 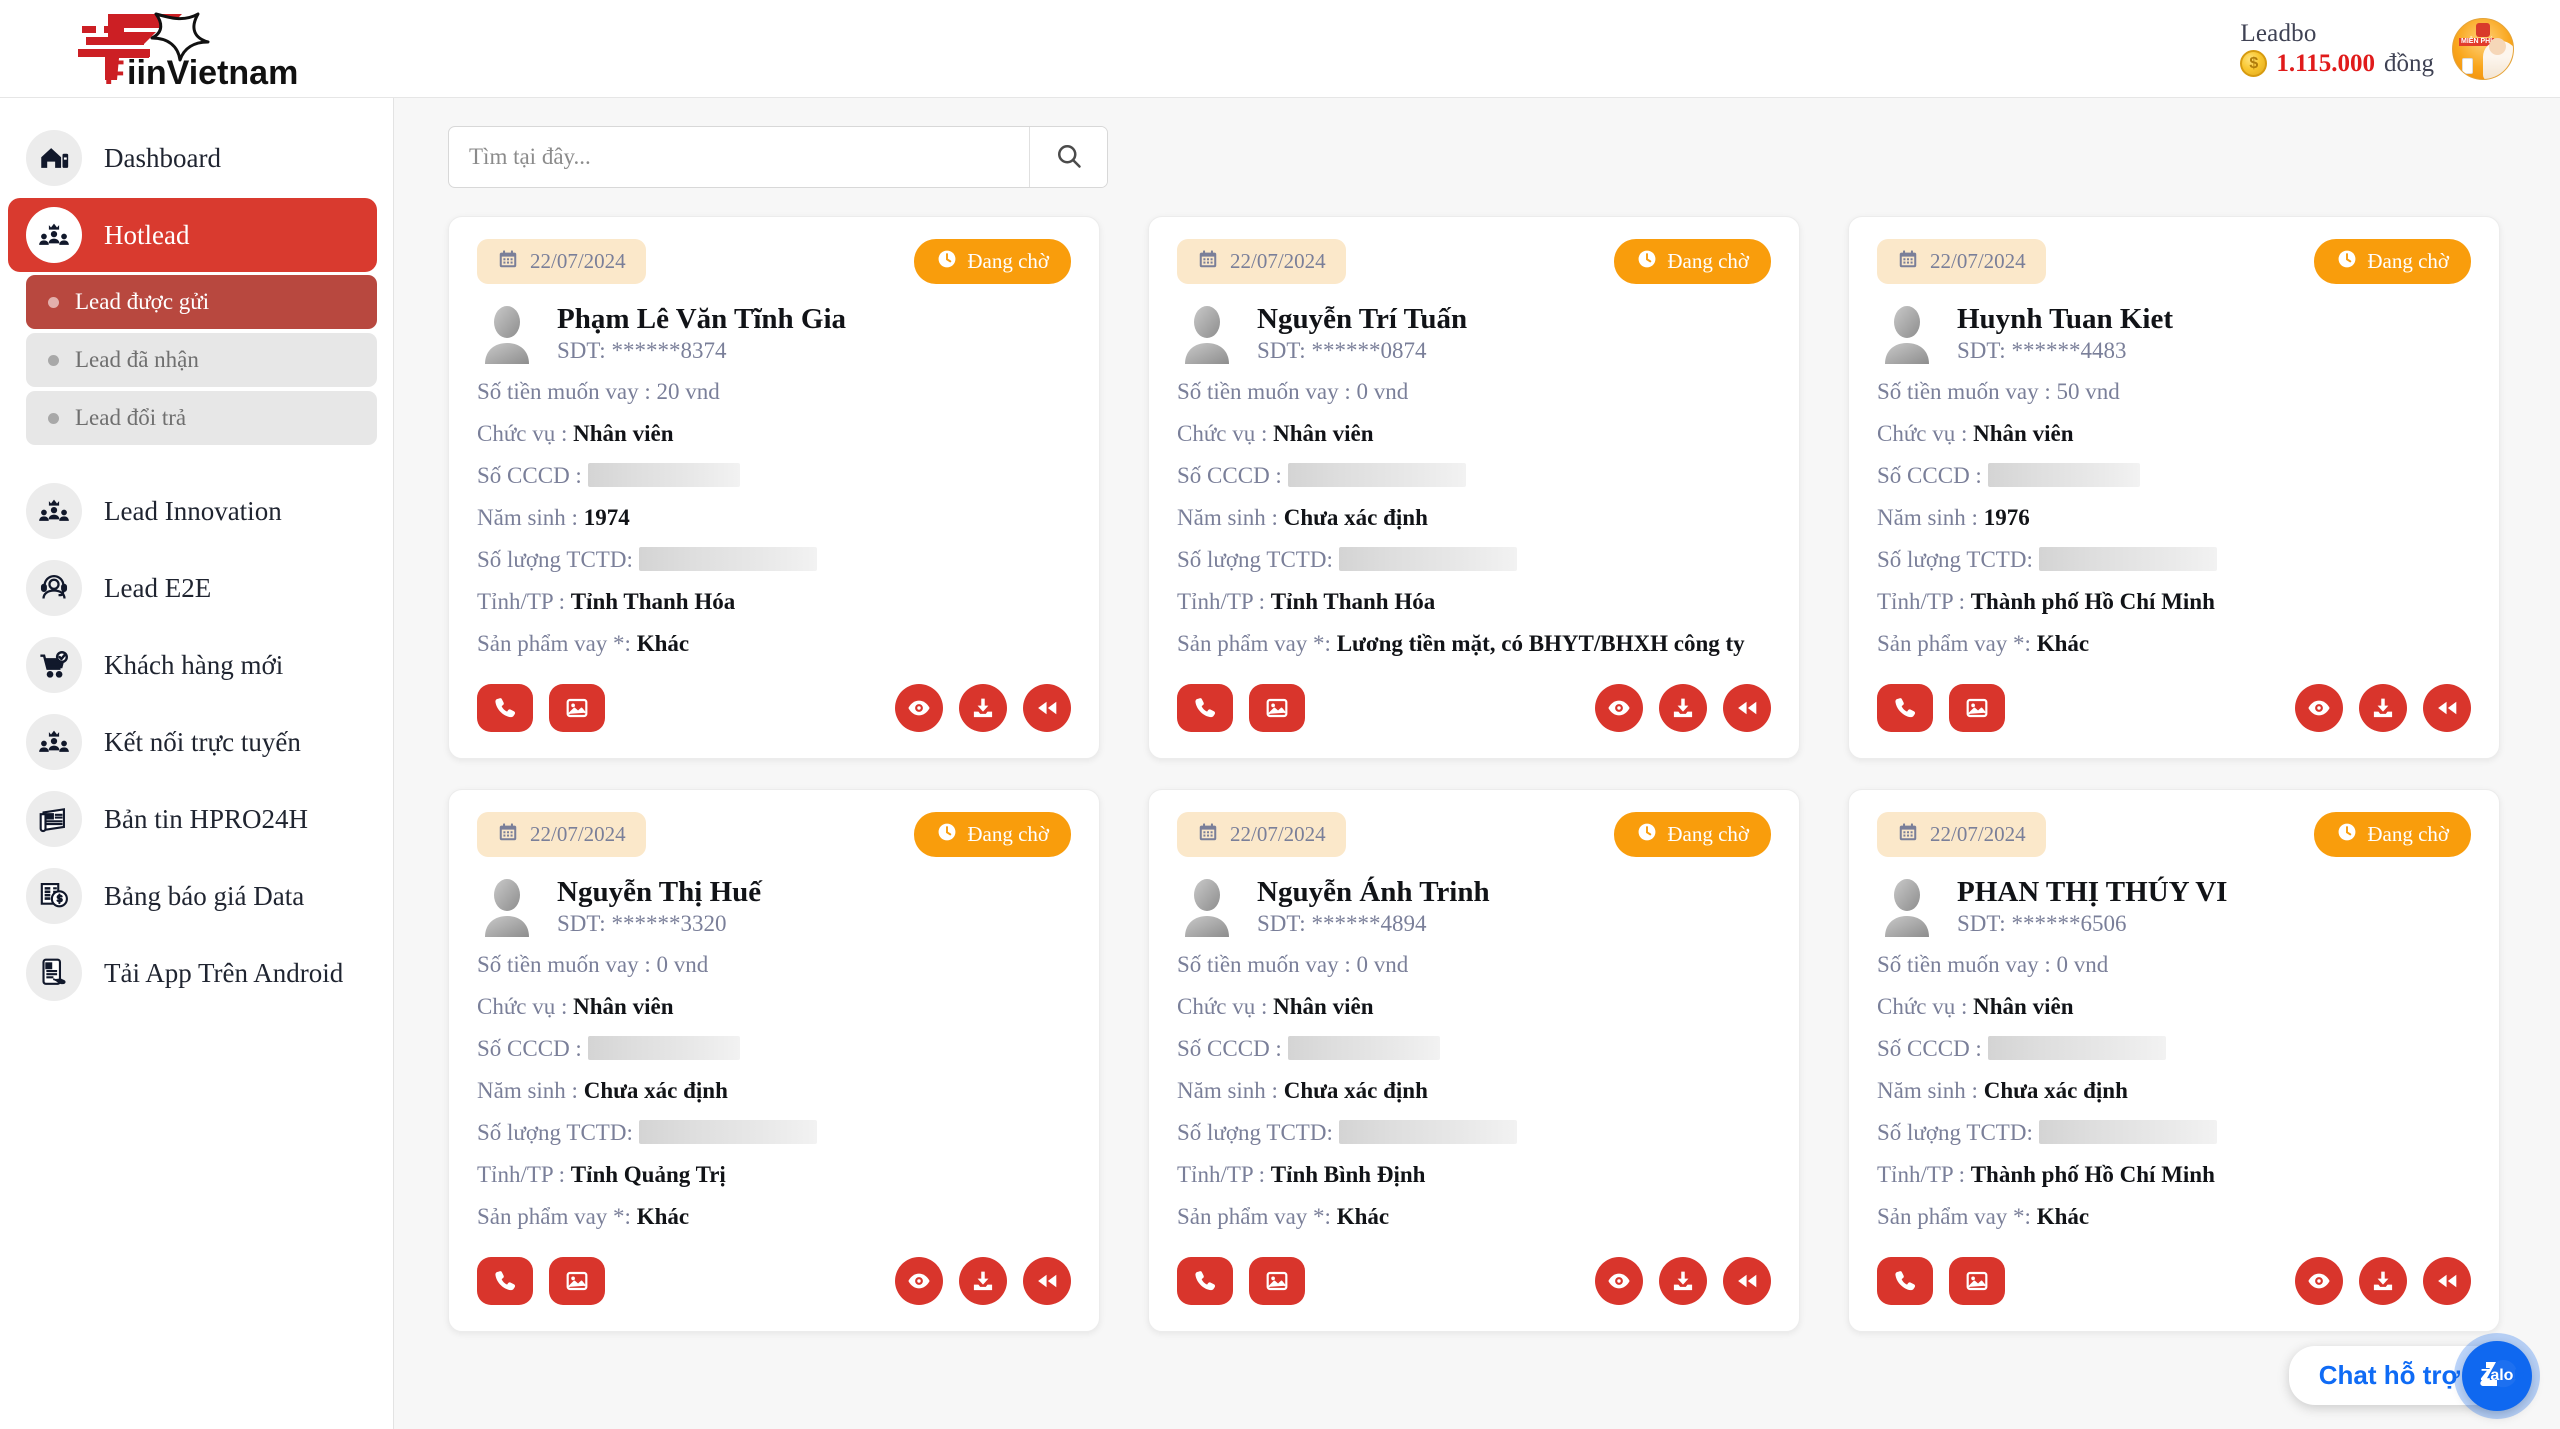 I want to click on sidebar-item-ket-noi-truc-tuyen: Kết nối trực tuyến, so click(x=192, y=742).